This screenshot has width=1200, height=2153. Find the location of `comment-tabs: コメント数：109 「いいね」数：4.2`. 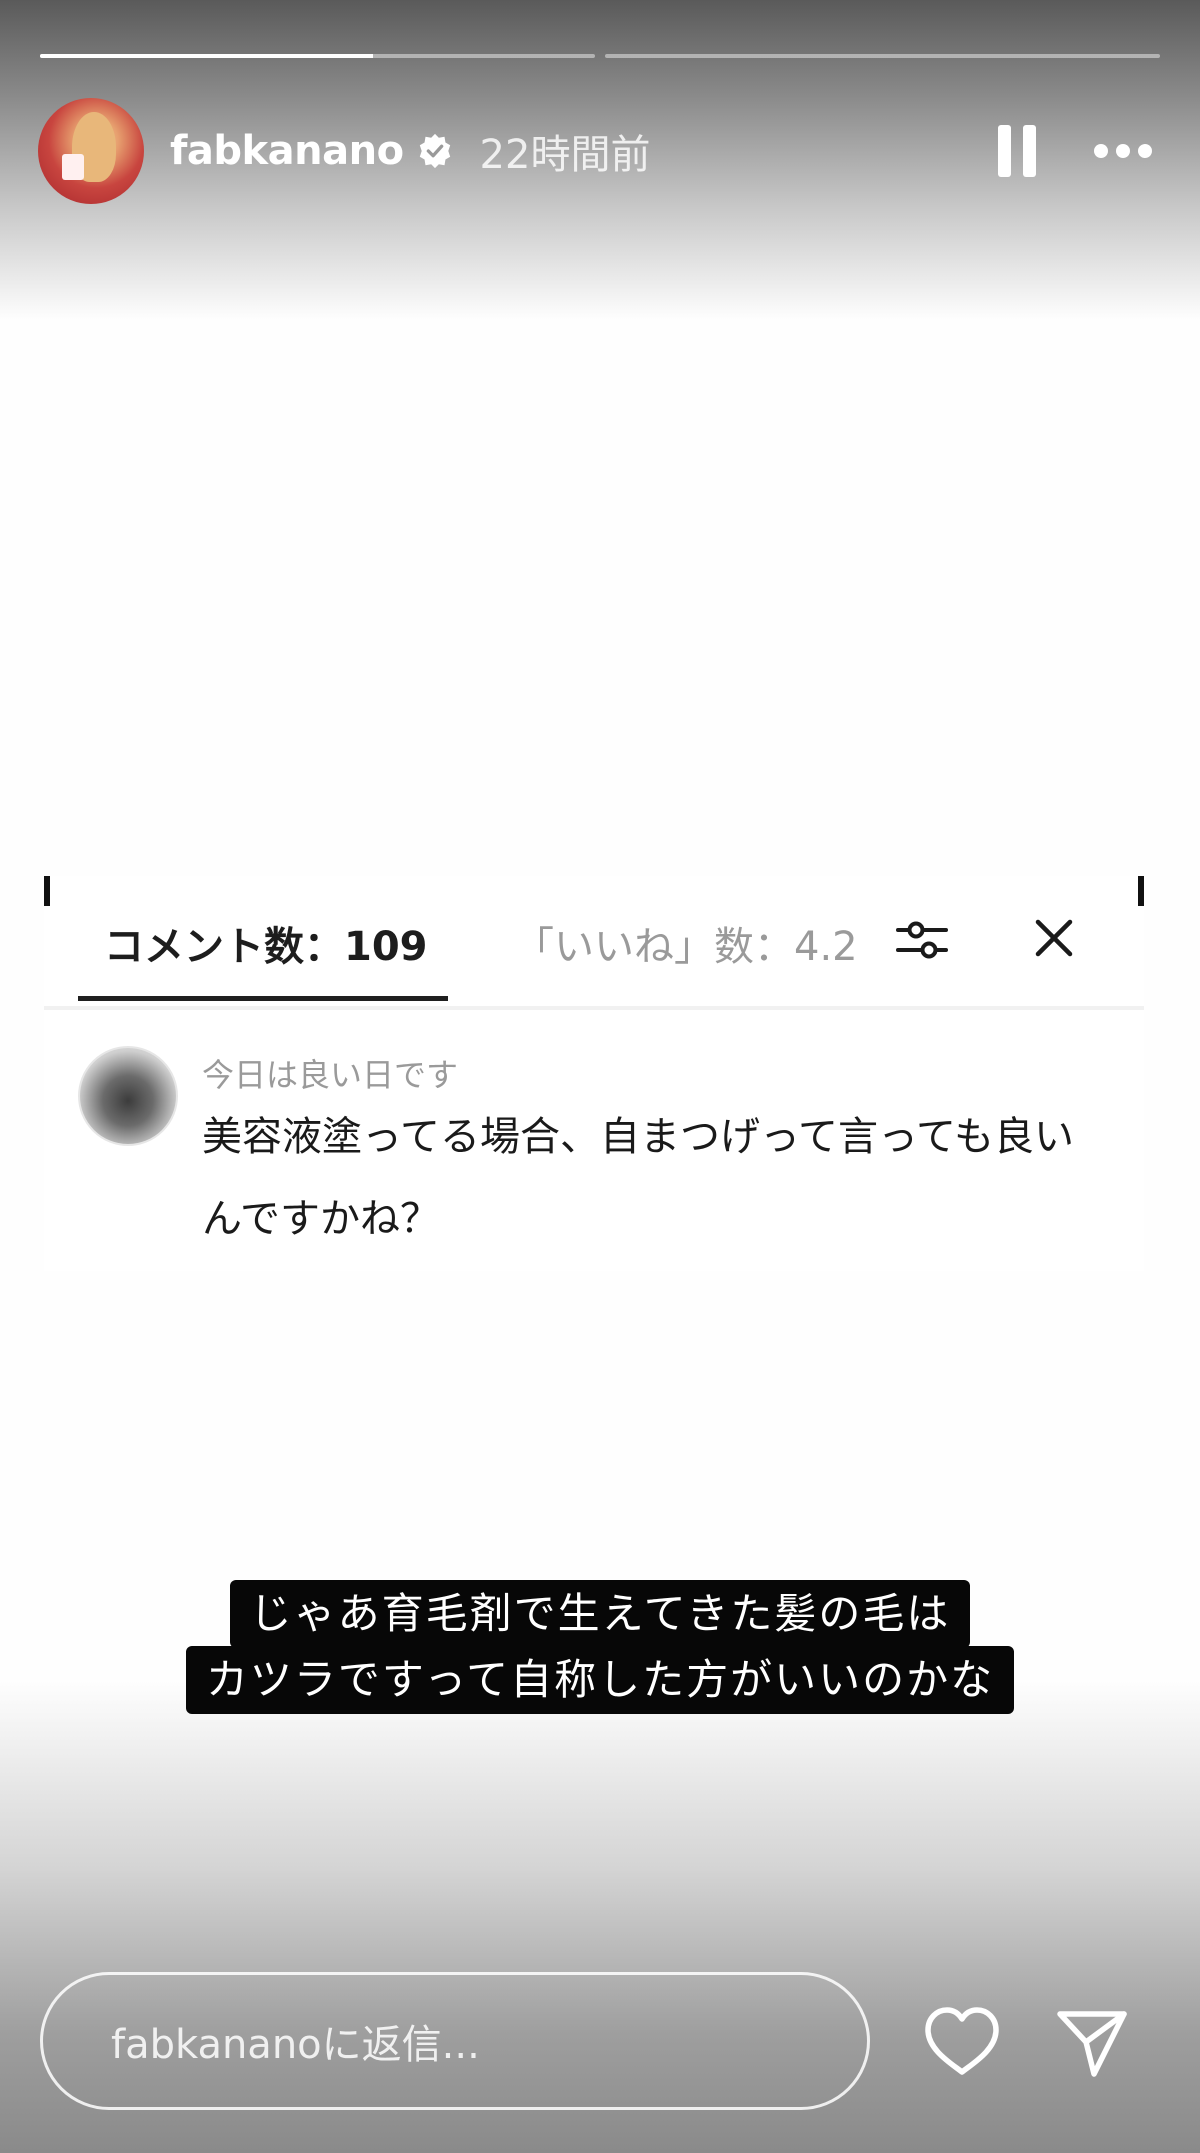

comment-tabs: コメント数：109 「いいね」数：4.2 is located at coordinates (594, 939).